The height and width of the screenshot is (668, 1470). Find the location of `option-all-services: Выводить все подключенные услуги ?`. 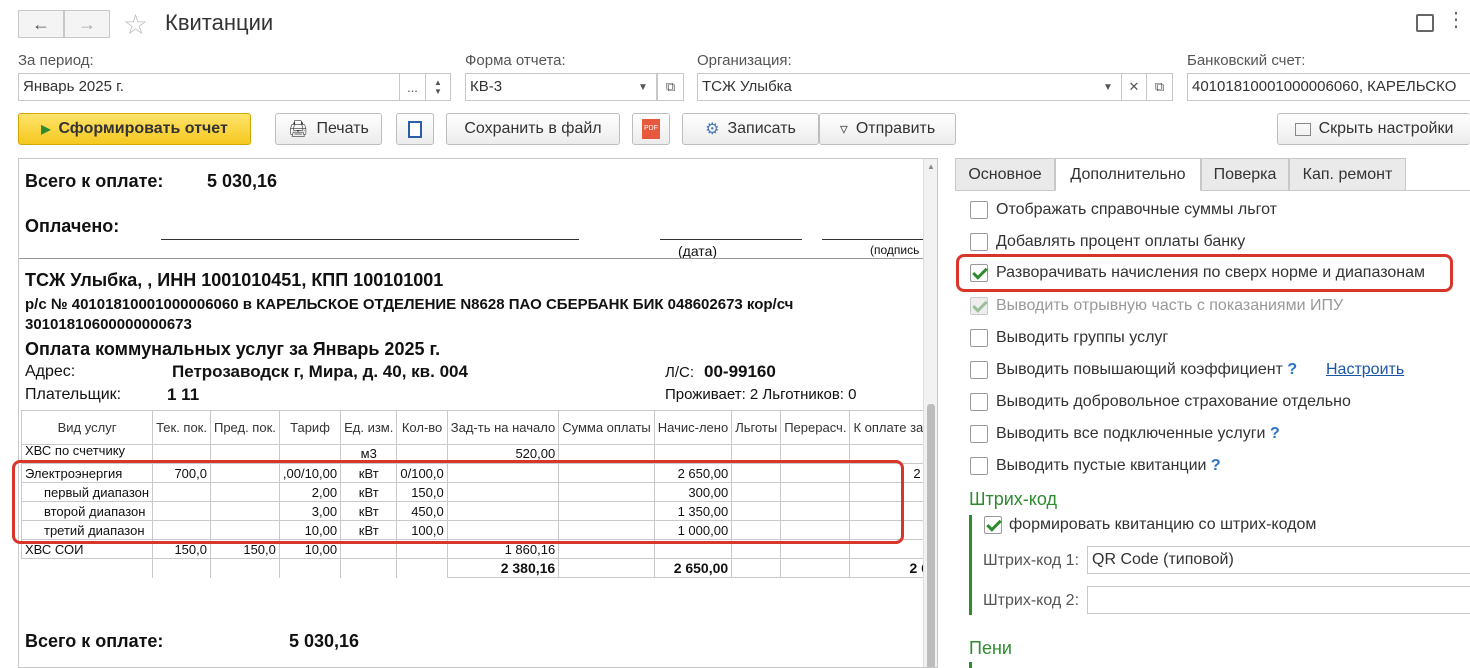

option-all-services: Выводить все подключенные услуги ? is located at coordinates (1138, 433).